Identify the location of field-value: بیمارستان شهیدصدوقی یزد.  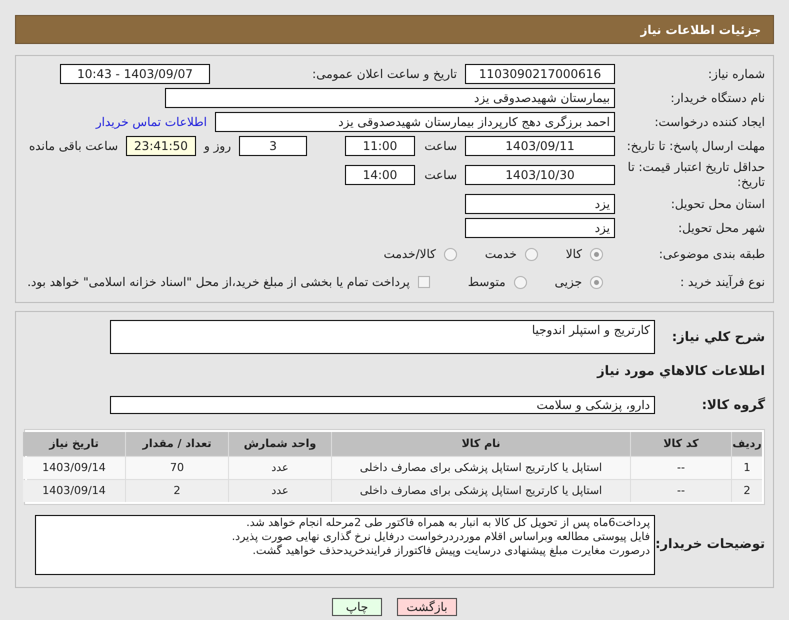
(390, 98).